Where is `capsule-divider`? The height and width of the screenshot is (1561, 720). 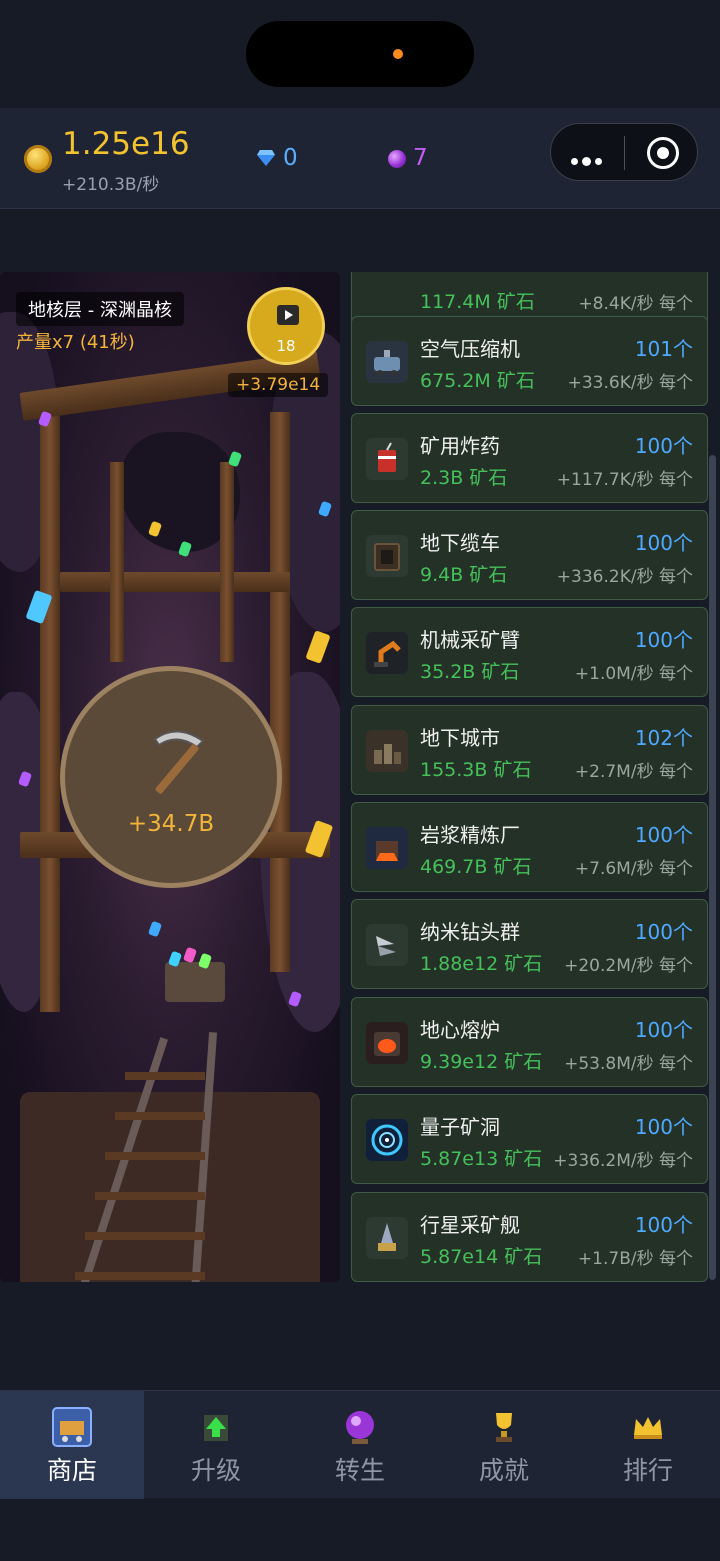 capsule-divider is located at coordinates (624, 153).